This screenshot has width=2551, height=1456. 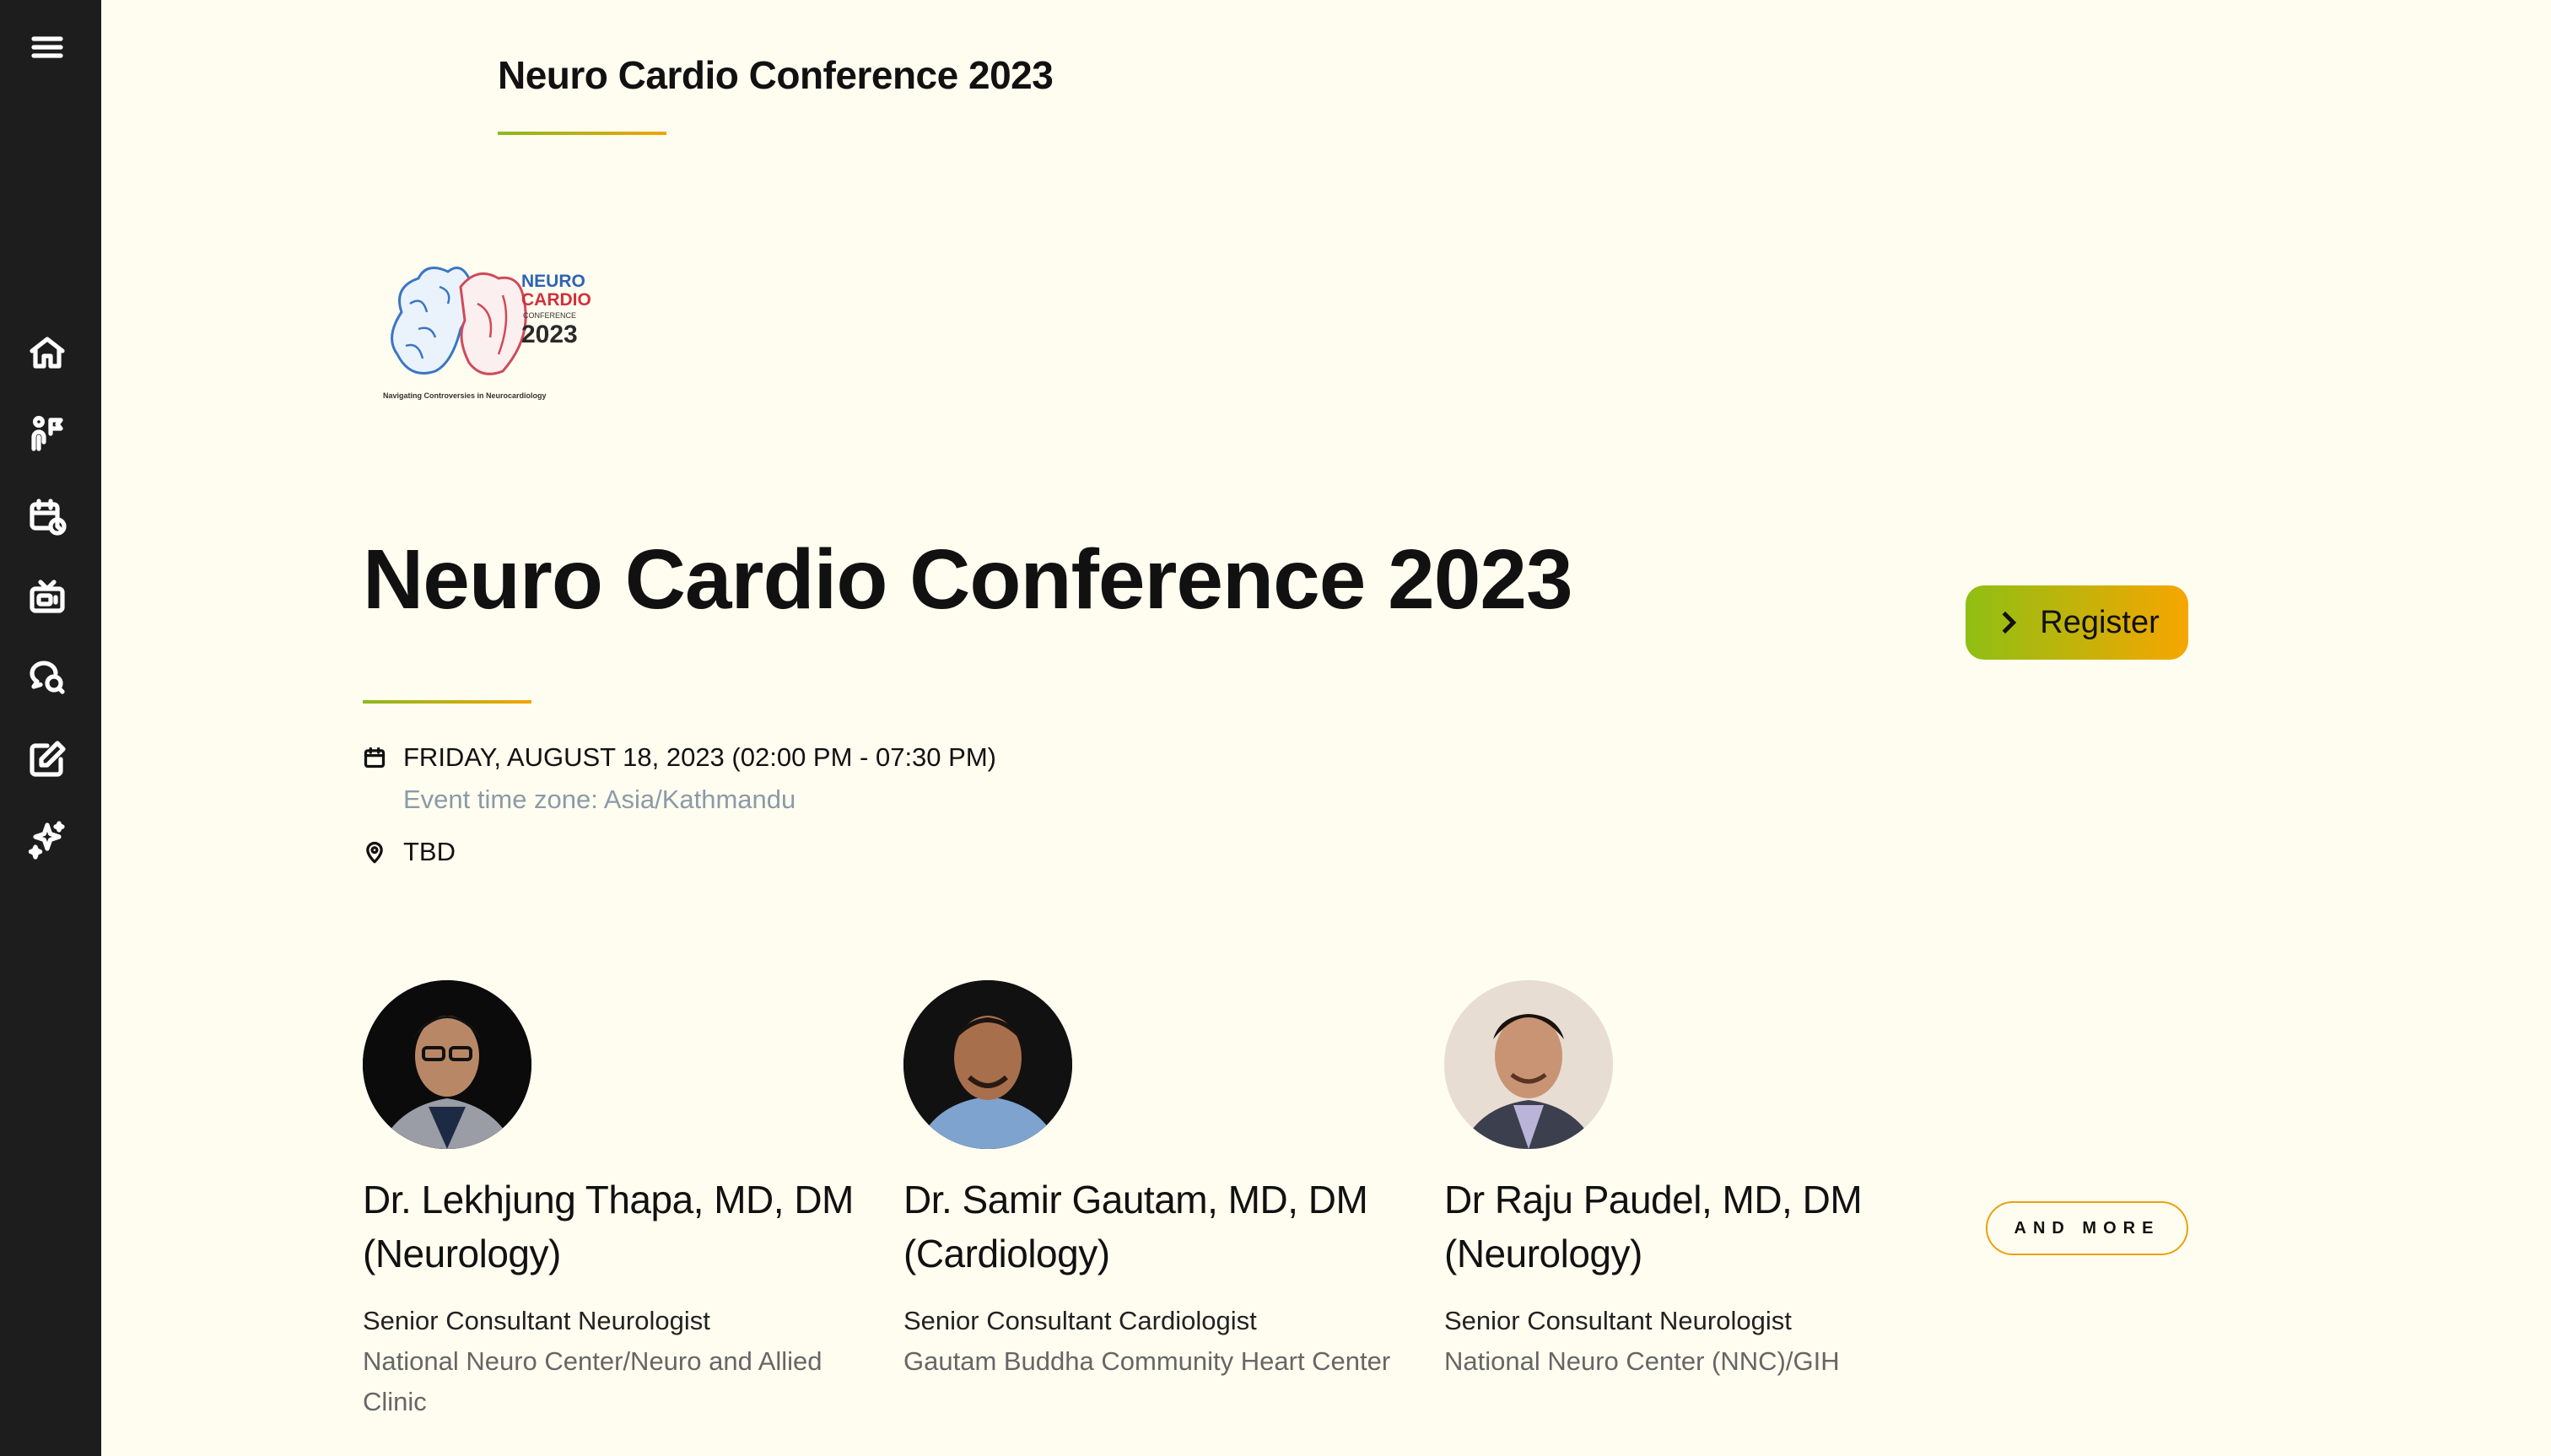 I want to click on menu-button, so click(x=47, y=48).